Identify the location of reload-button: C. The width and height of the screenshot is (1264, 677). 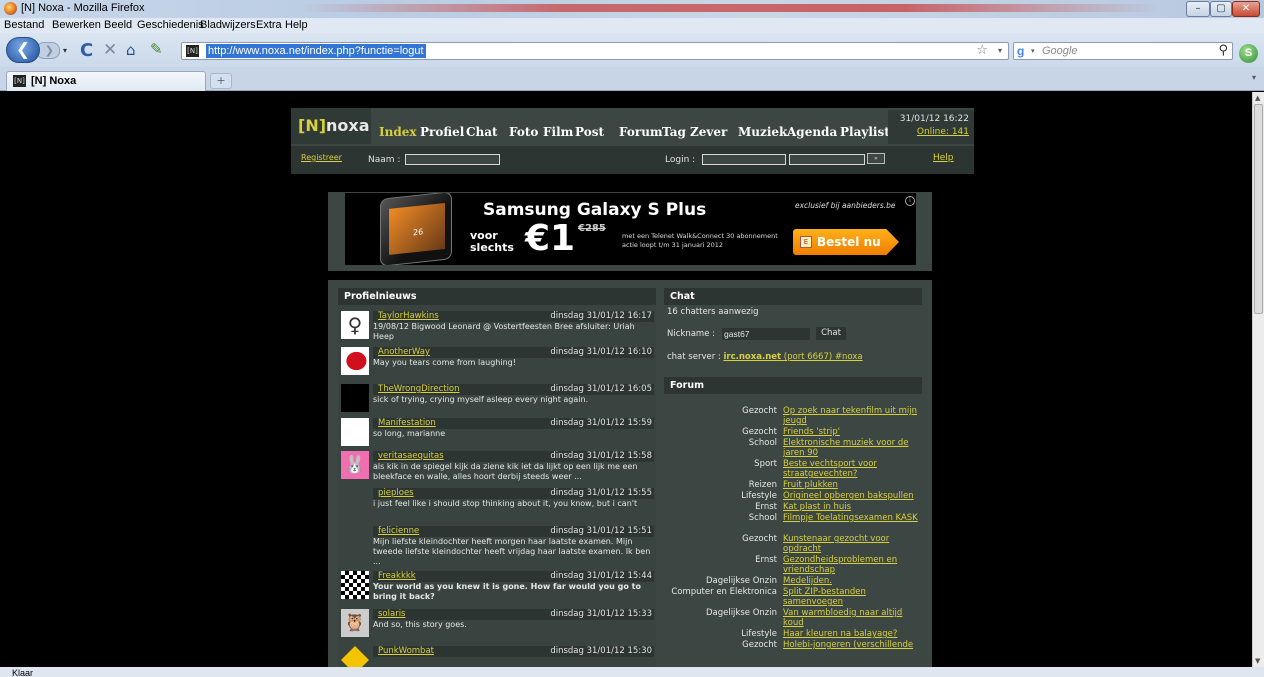
(86, 50).